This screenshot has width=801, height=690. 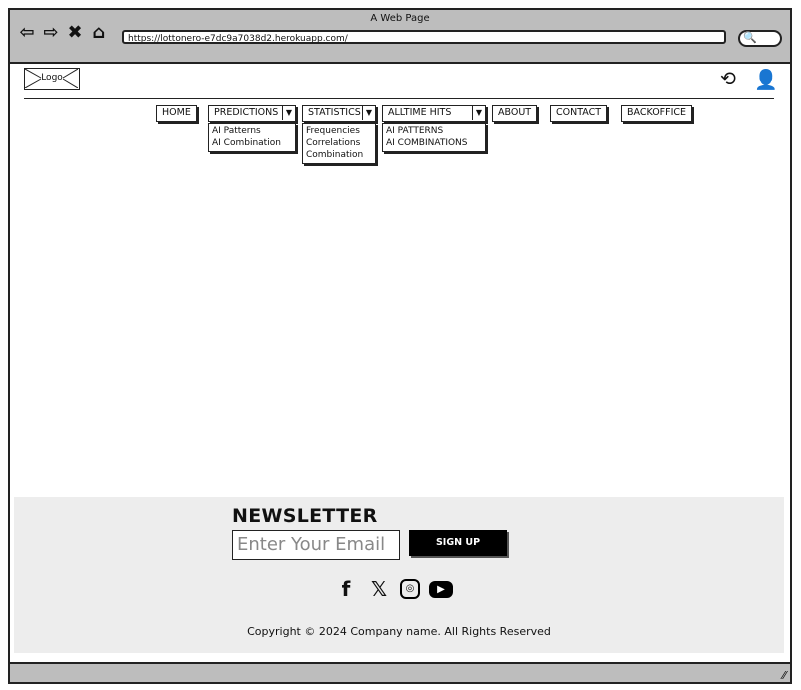 I want to click on close-icon: ✖, so click(x=75, y=33).